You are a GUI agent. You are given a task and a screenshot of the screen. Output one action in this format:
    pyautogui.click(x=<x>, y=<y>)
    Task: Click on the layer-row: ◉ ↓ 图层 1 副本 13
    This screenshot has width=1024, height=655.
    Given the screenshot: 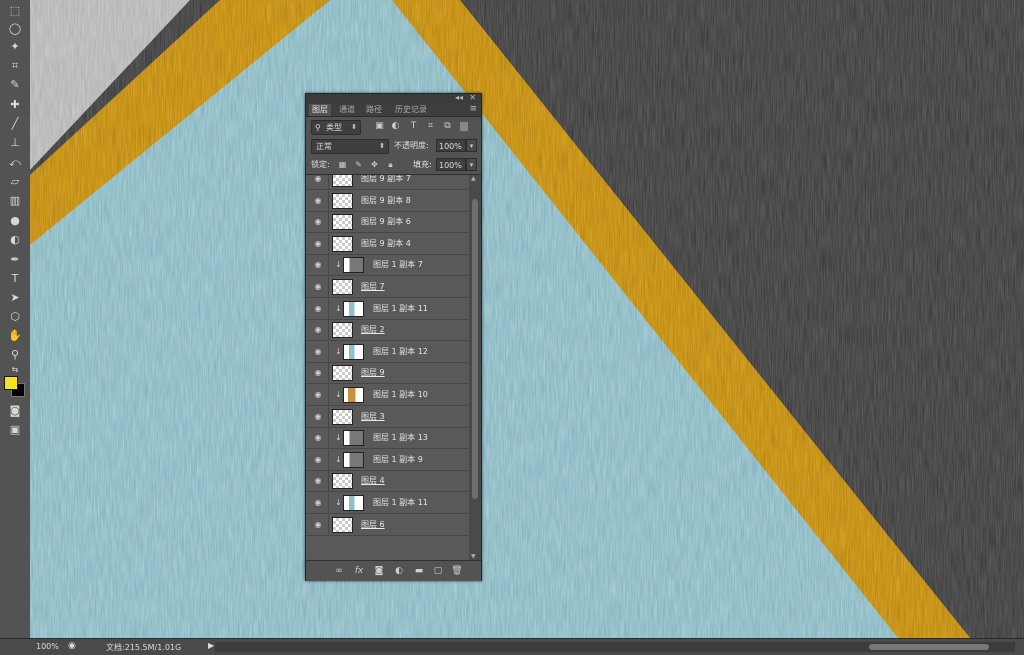 What is the action you would take?
    pyautogui.click(x=387, y=439)
    